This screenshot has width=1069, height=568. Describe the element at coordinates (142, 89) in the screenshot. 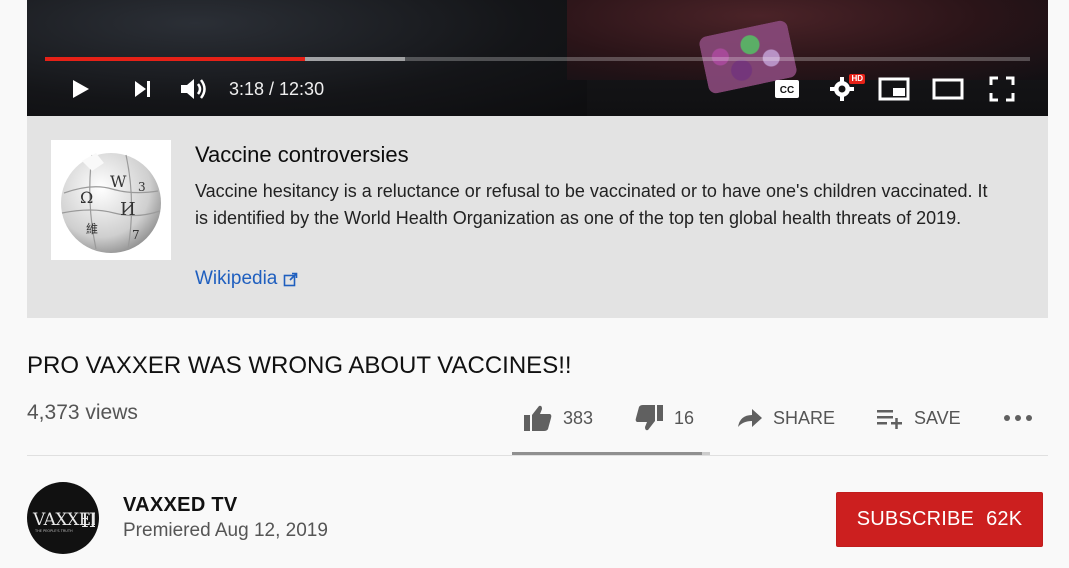

I see `next-icon` at that location.